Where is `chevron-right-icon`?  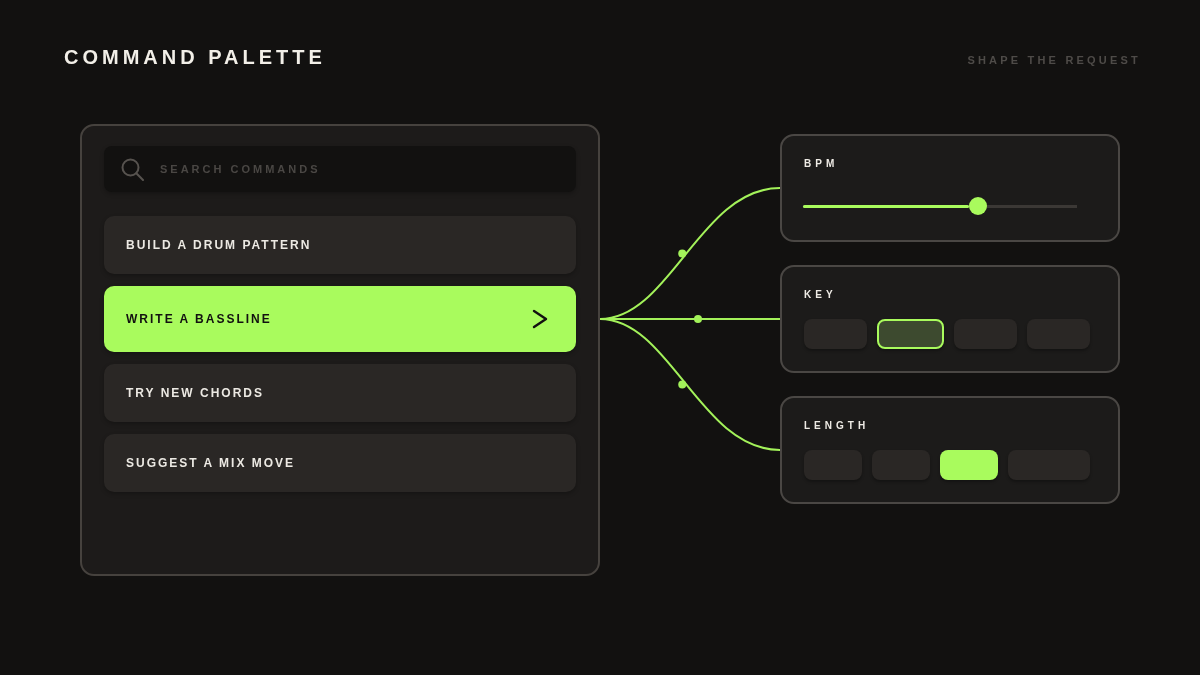 chevron-right-icon is located at coordinates (540, 319).